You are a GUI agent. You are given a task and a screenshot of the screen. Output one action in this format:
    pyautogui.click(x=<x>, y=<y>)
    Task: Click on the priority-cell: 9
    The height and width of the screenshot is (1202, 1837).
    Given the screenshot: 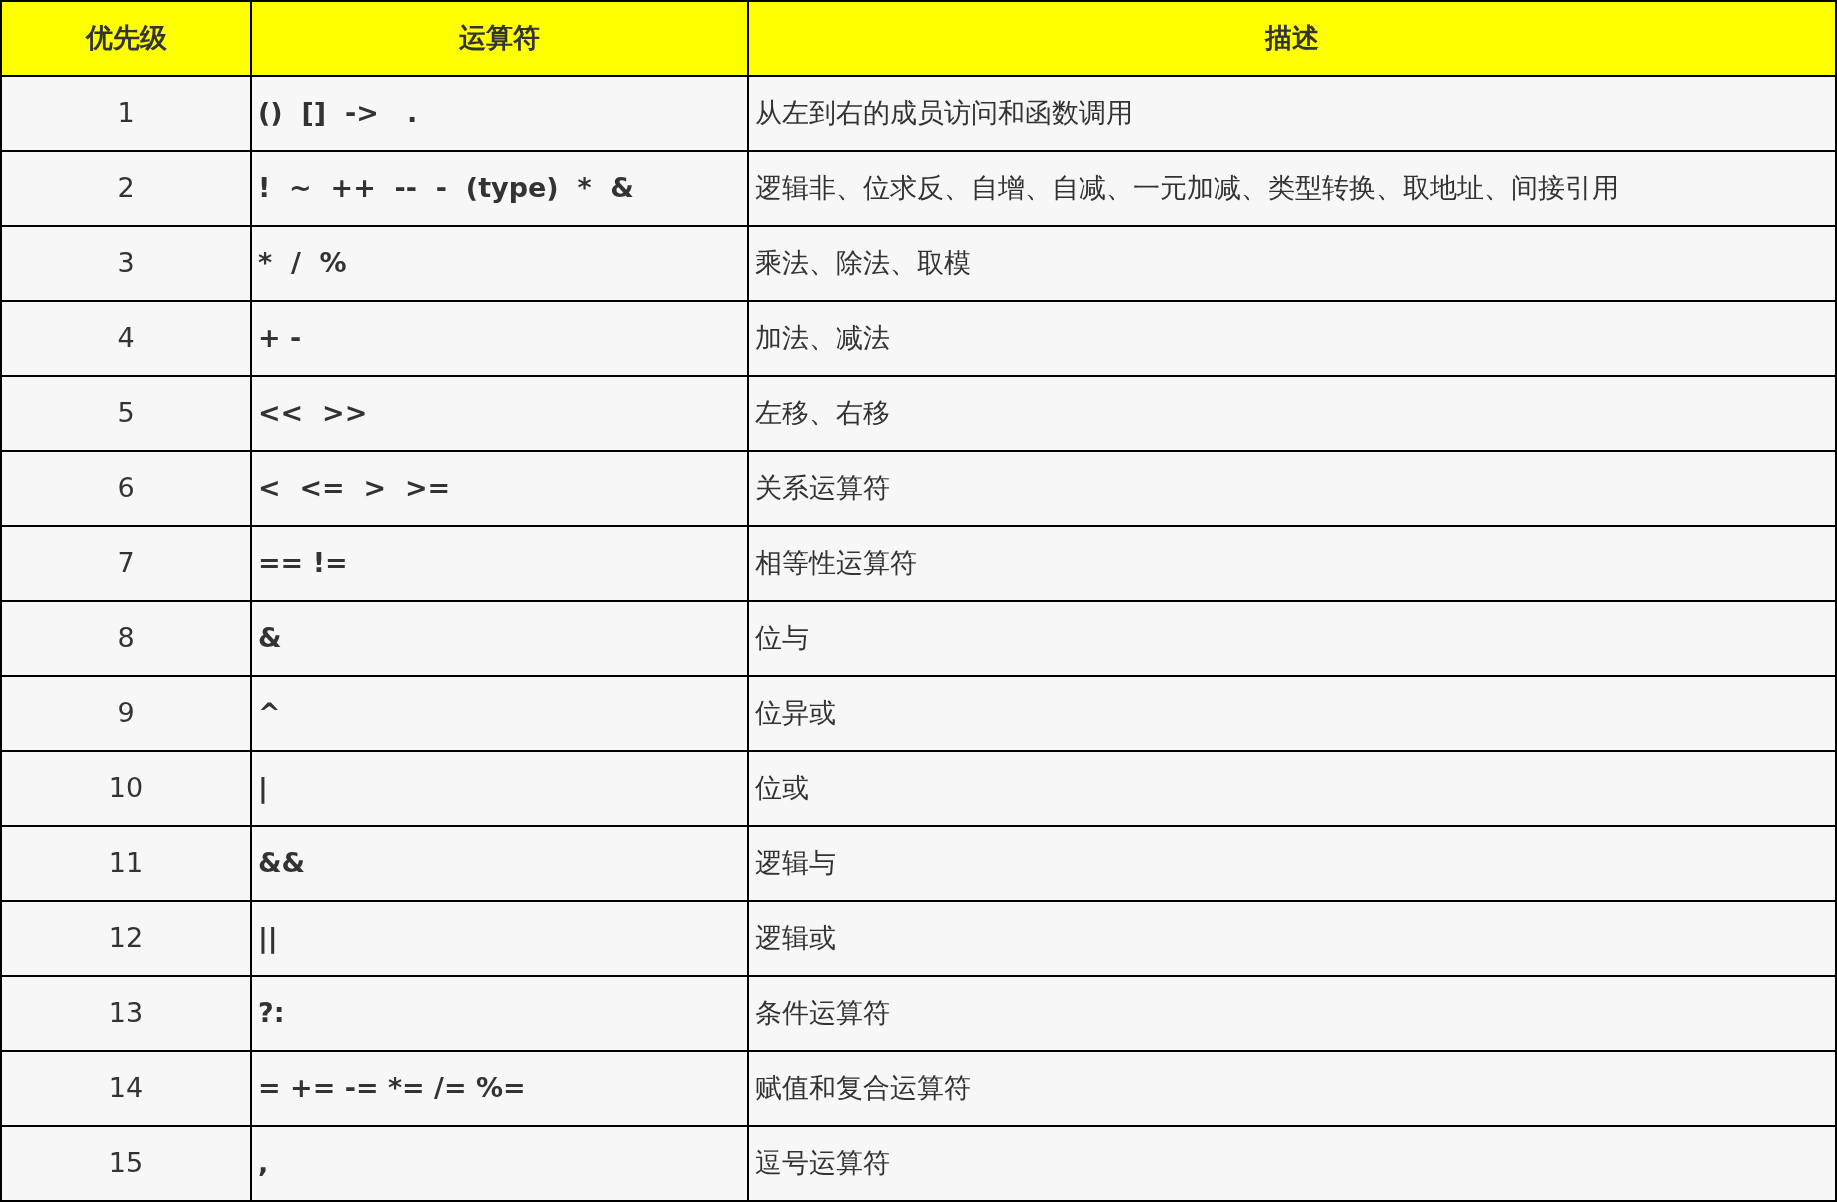 What is the action you would take?
    pyautogui.click(x=126, y=713)
    